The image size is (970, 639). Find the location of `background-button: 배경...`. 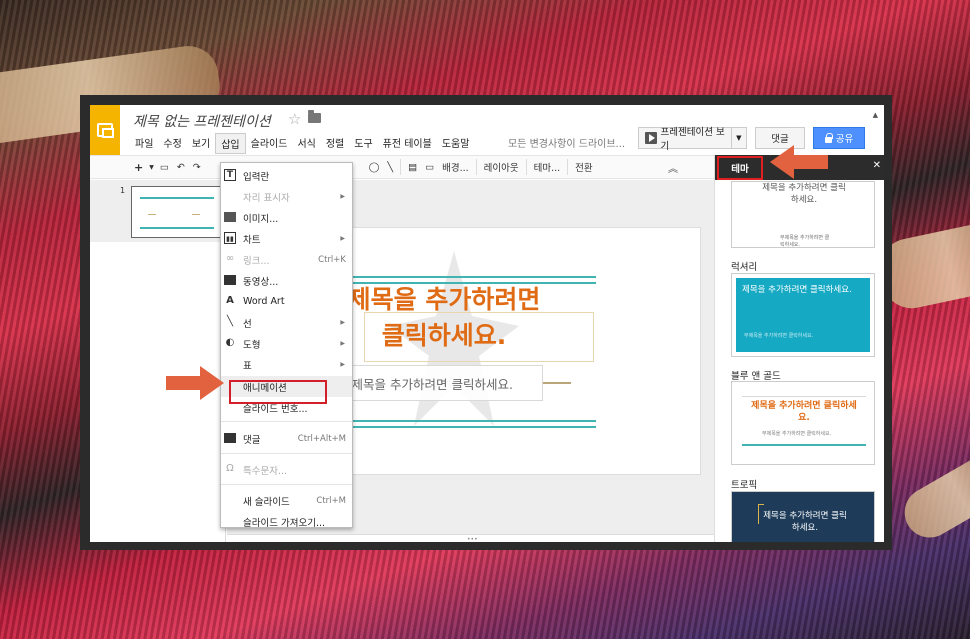

background-button: 배경... is located at coordinates (455, 167).